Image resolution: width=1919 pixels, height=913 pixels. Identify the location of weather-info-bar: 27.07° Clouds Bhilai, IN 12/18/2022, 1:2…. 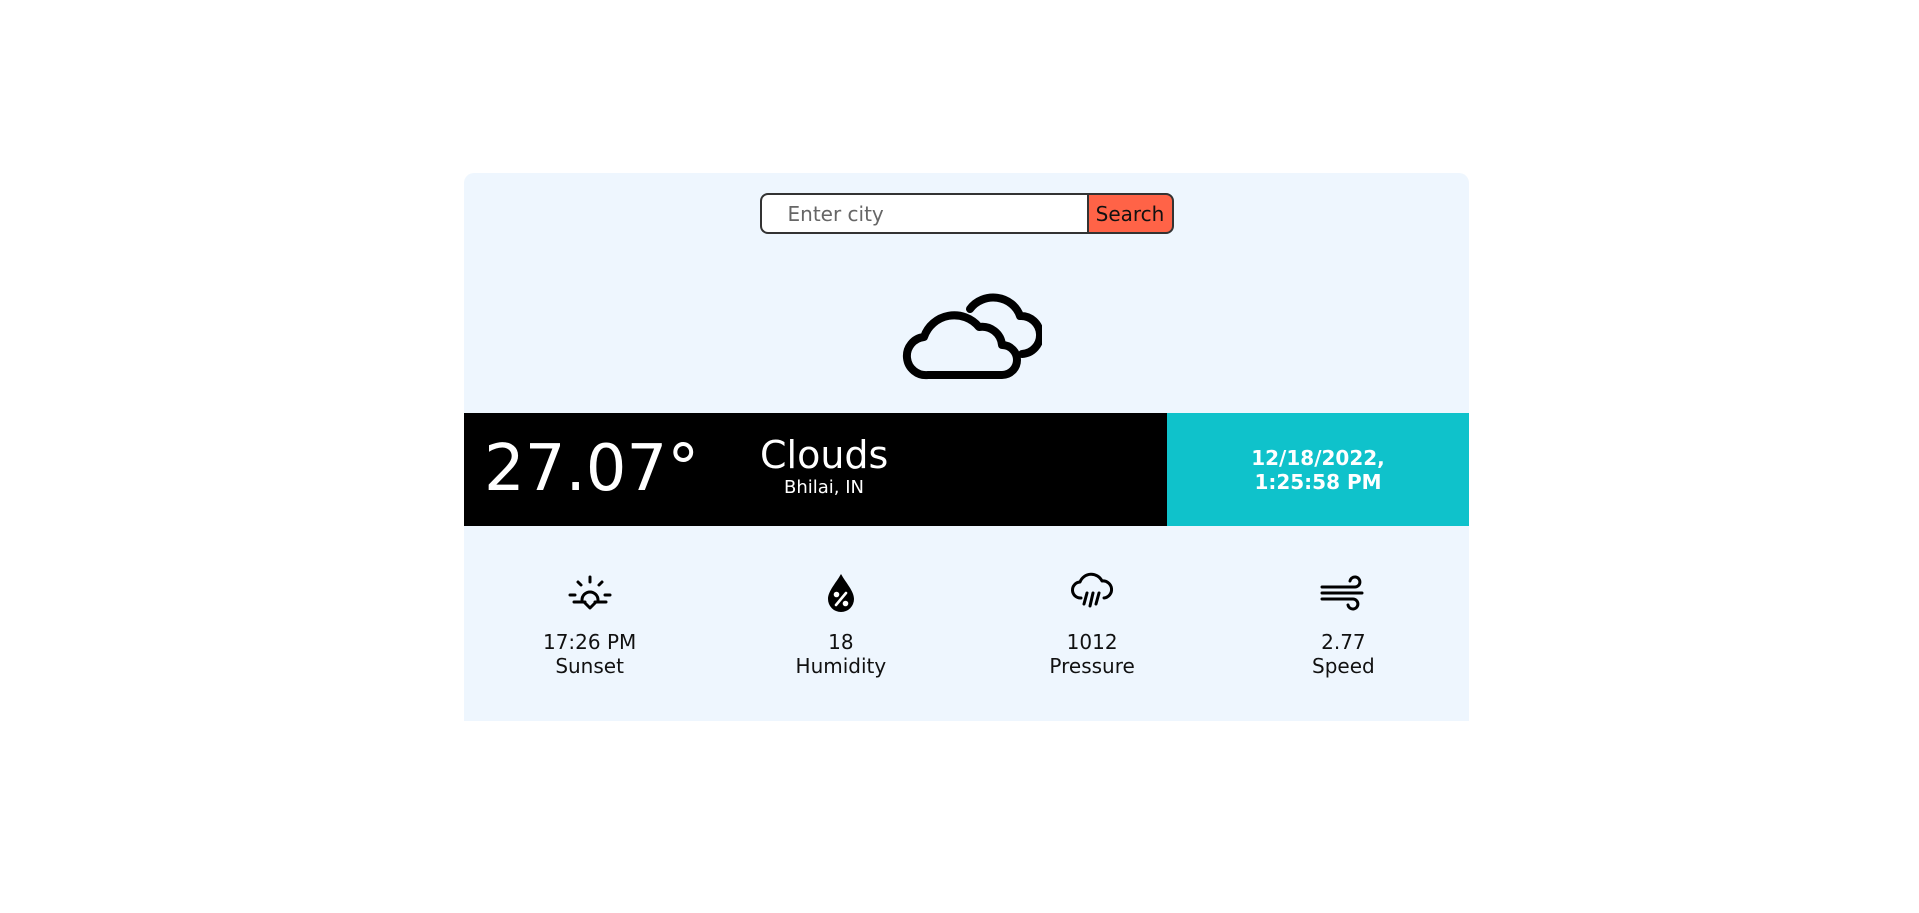
(966, 469).